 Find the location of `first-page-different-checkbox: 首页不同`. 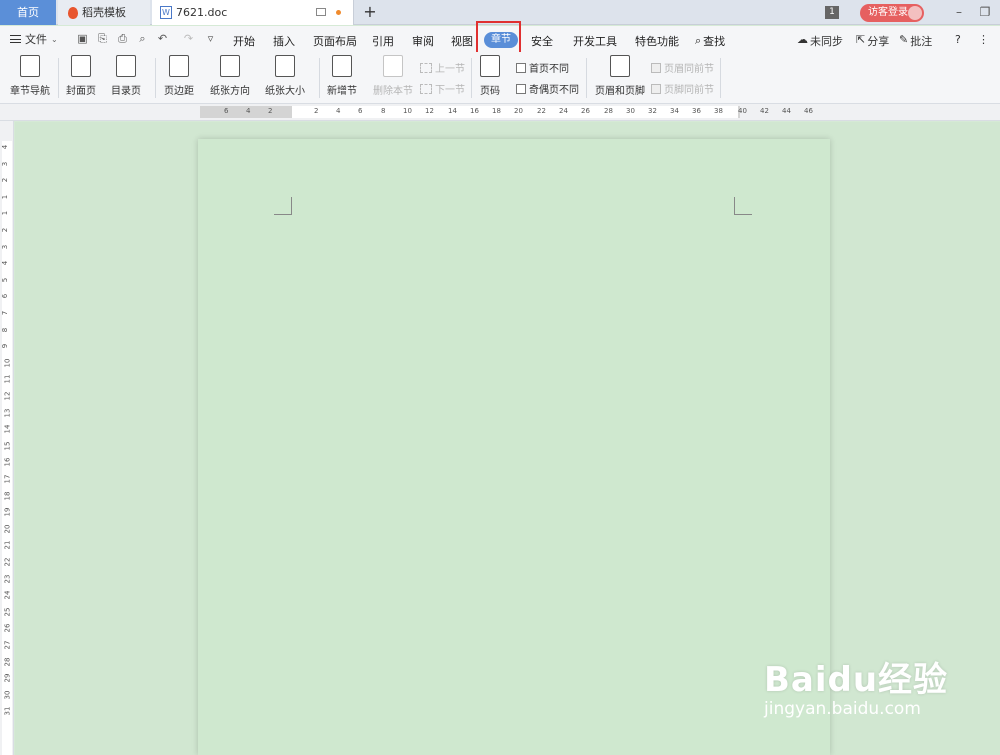

first-page-different-checkbox: 首页不同 is located at coordinates (542, 67).